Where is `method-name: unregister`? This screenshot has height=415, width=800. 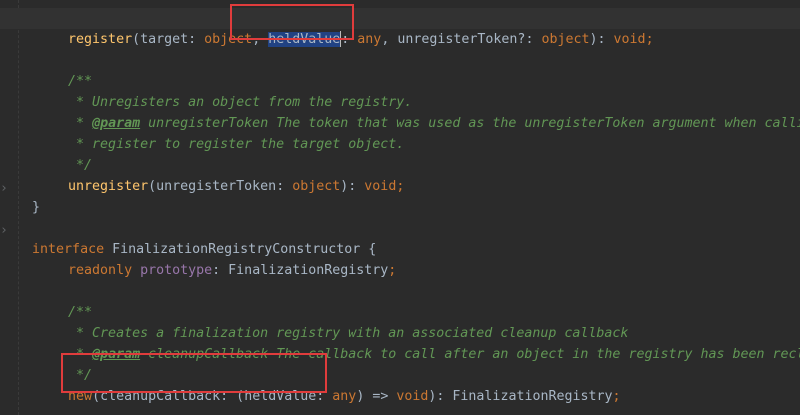 method-name: unregister is located at coordinates (108, 186).